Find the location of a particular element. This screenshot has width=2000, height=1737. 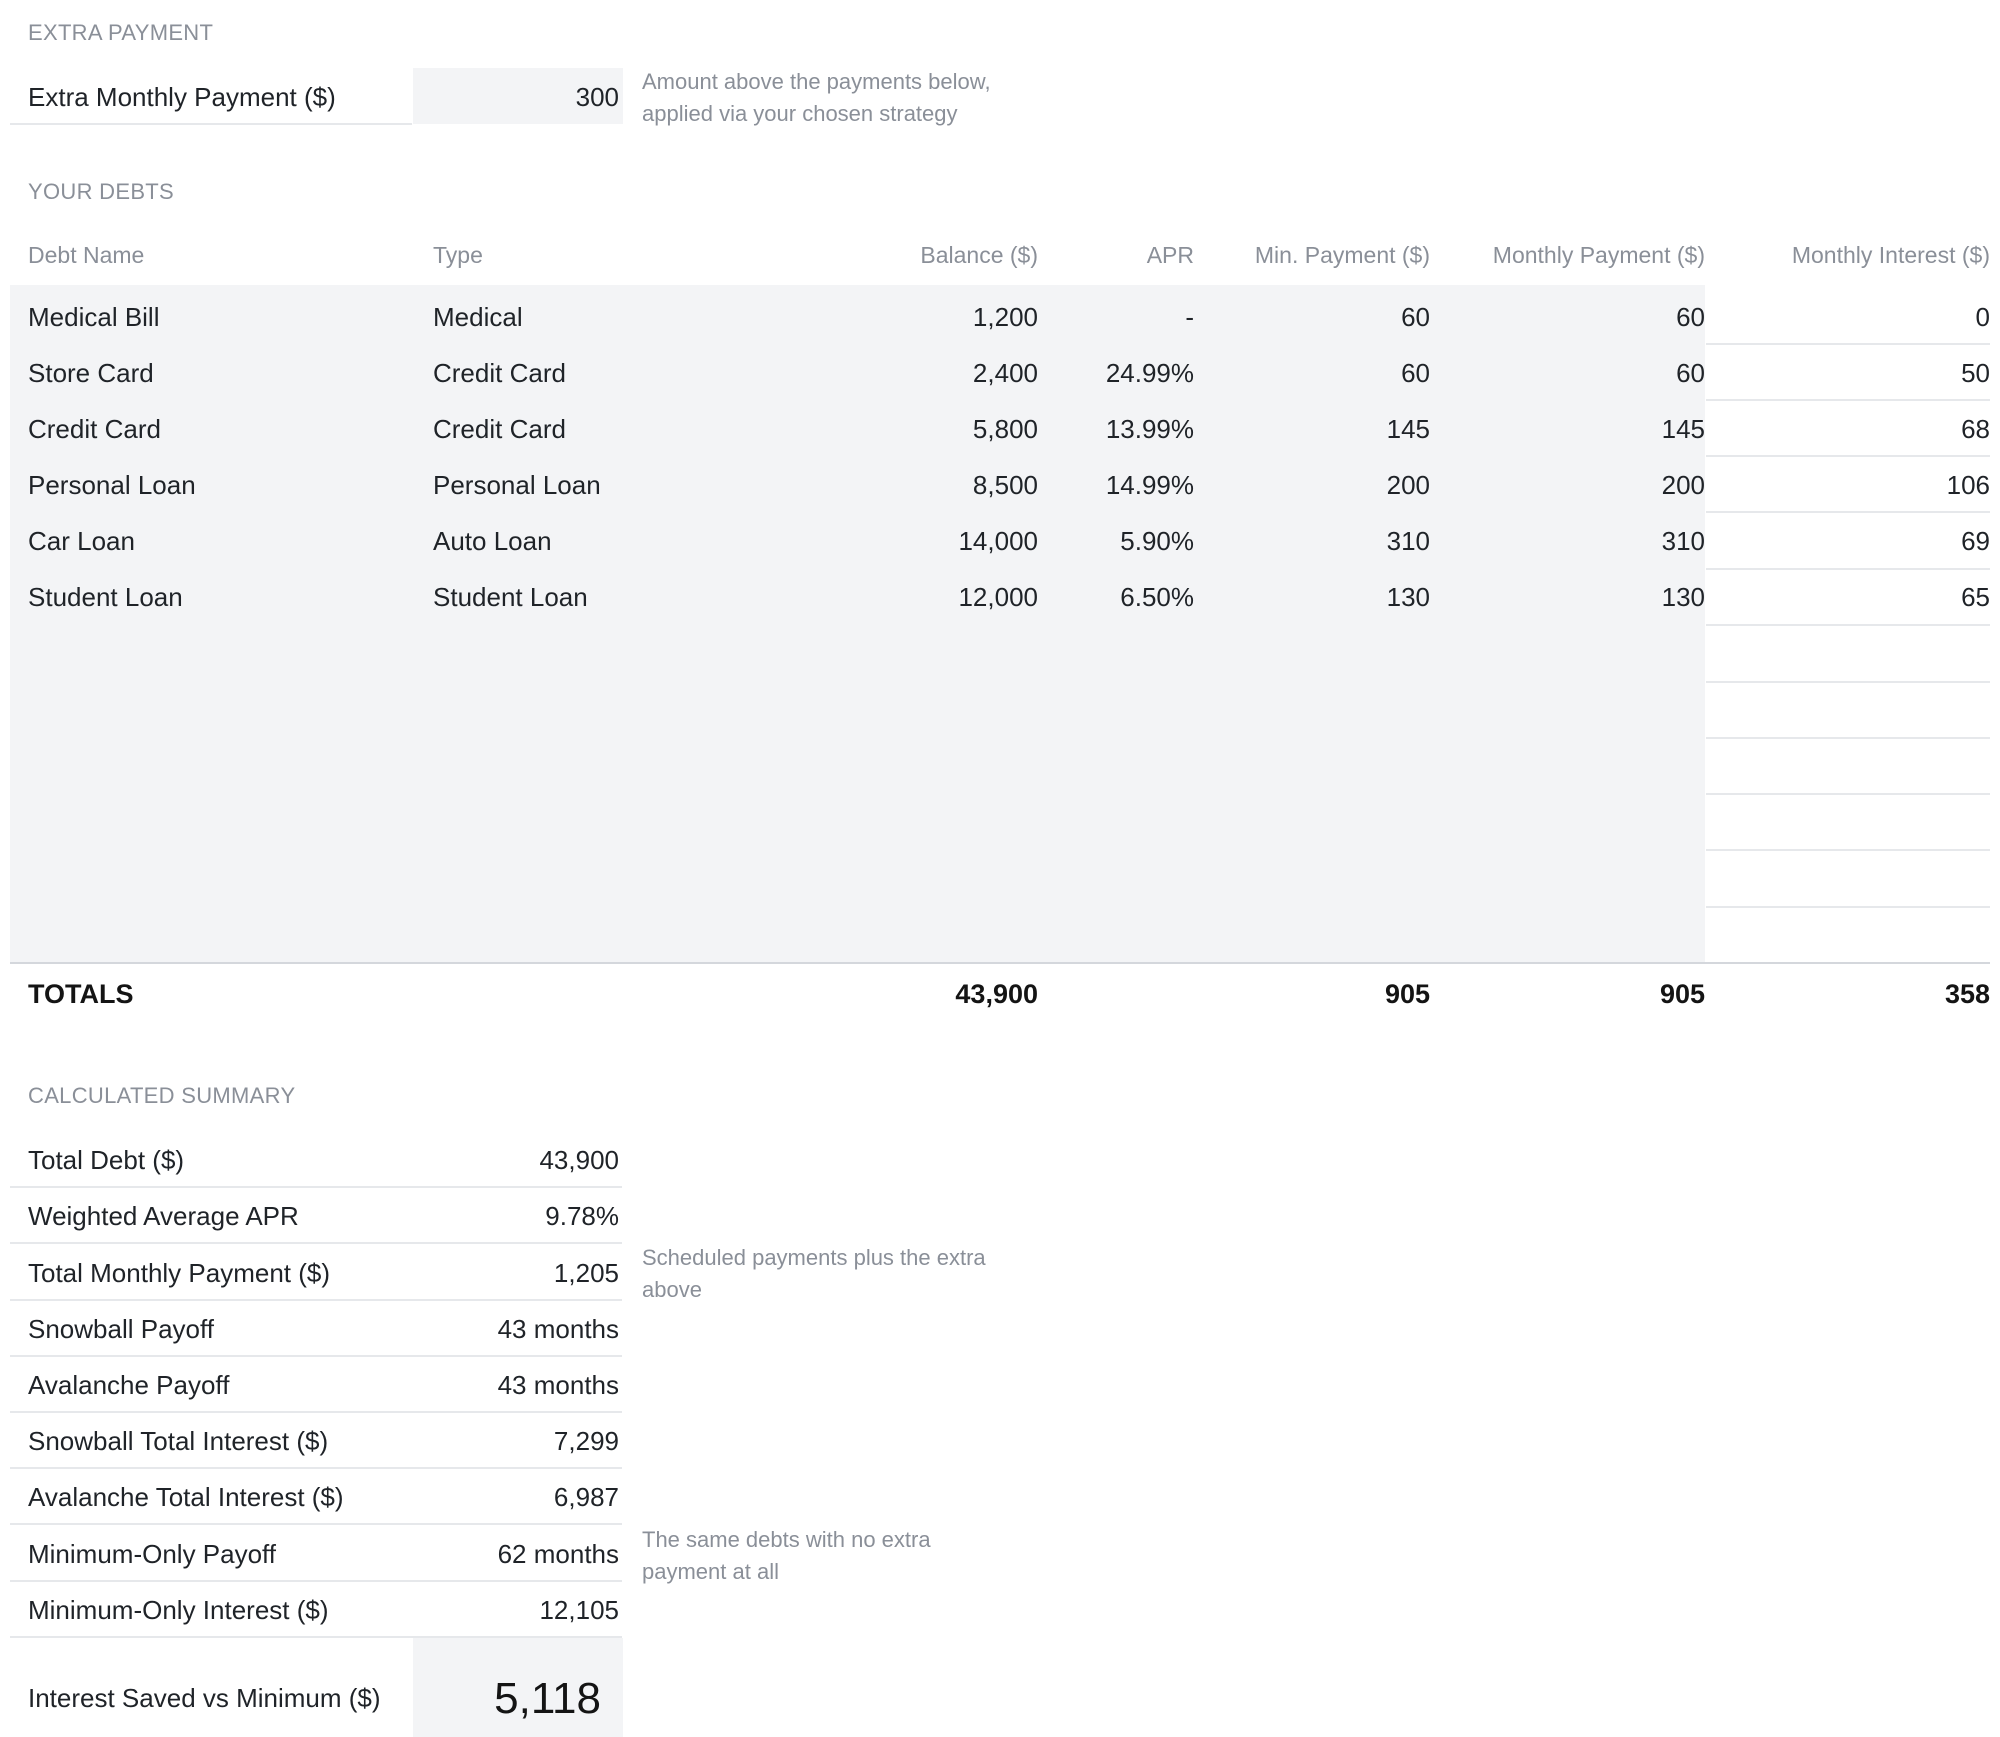

debt-name-cell: Store Card is located at coordinates (91, 373).